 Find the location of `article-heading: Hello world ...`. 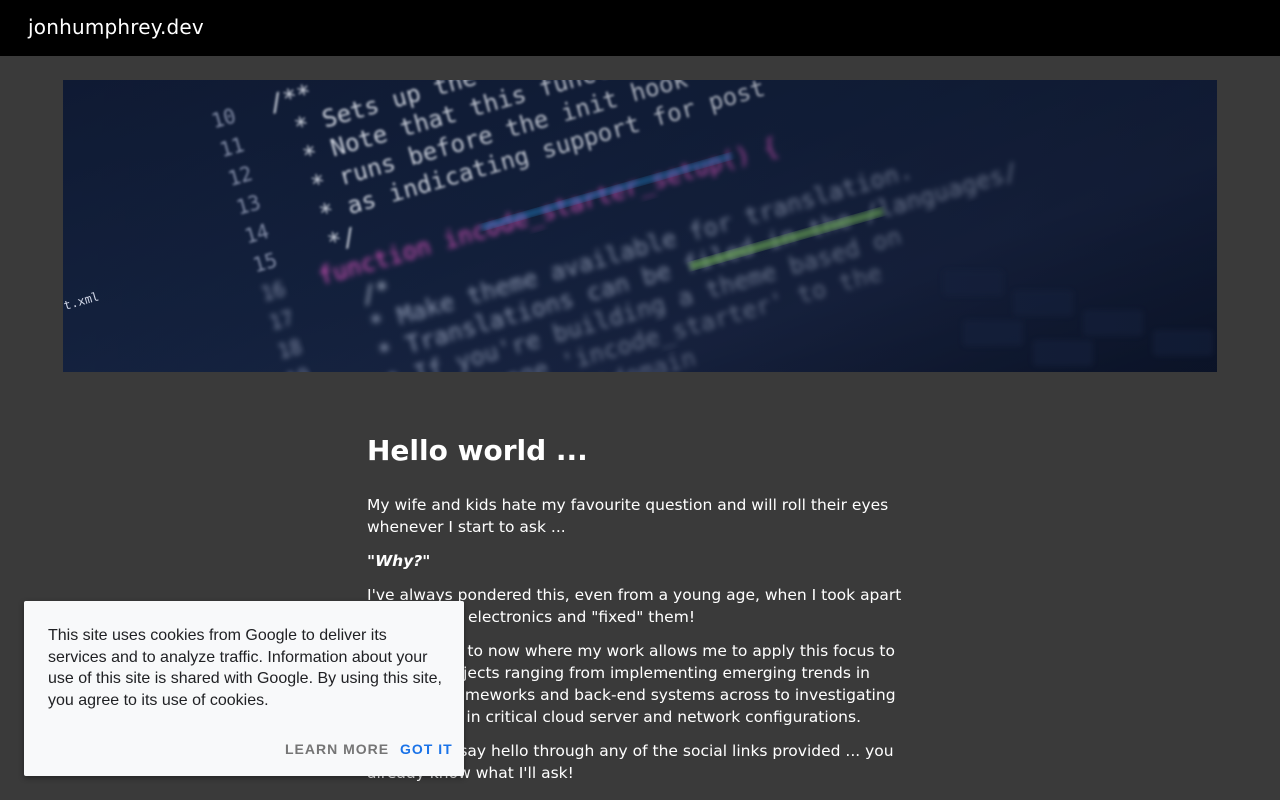

article-heading: Hello world ... is located at coordinates (477, 450).